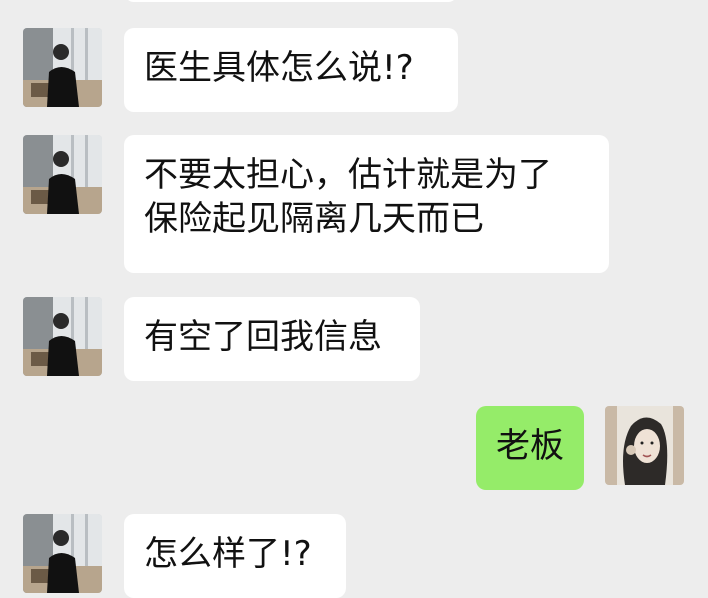  I want to click on message-bubble: 有空了回我信息, so click(272, 339).